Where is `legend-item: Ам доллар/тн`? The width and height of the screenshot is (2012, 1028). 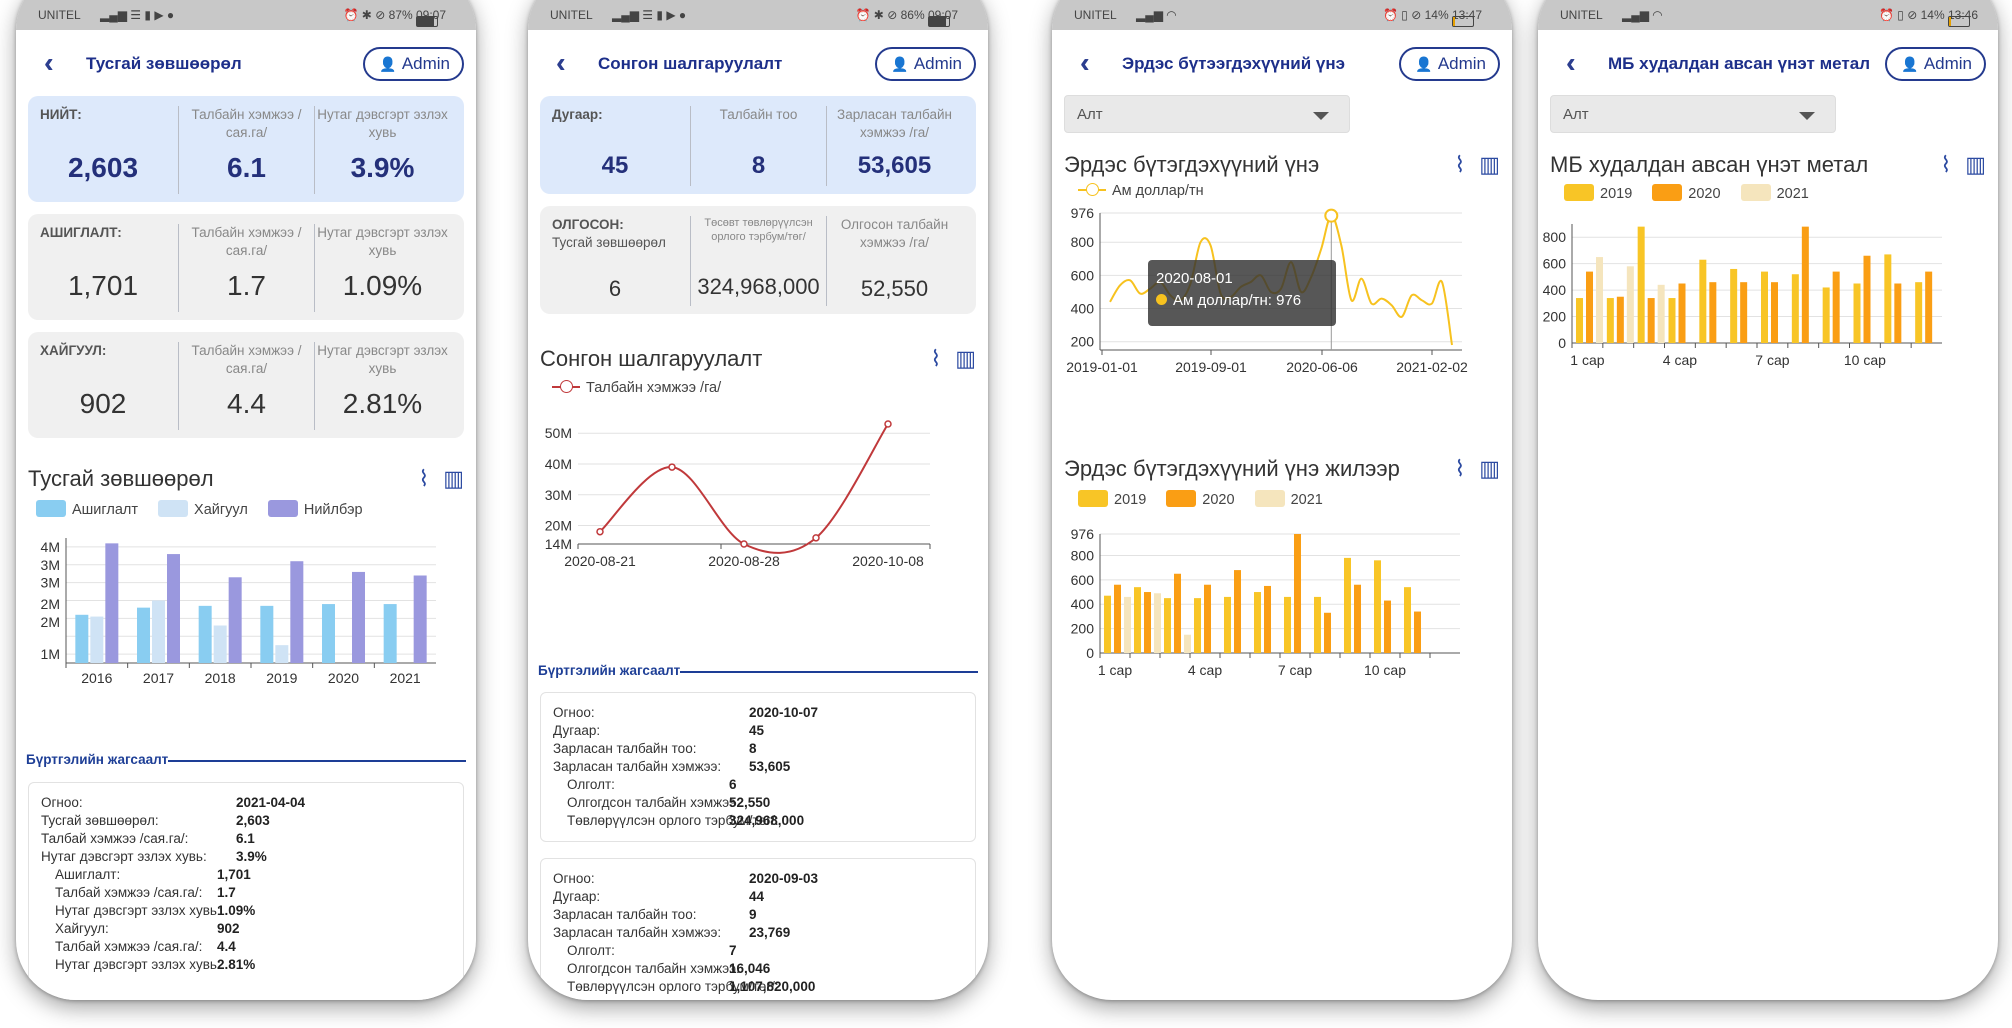 legend-item: Ам доллар/тн is located at coordinates (1141, 191).